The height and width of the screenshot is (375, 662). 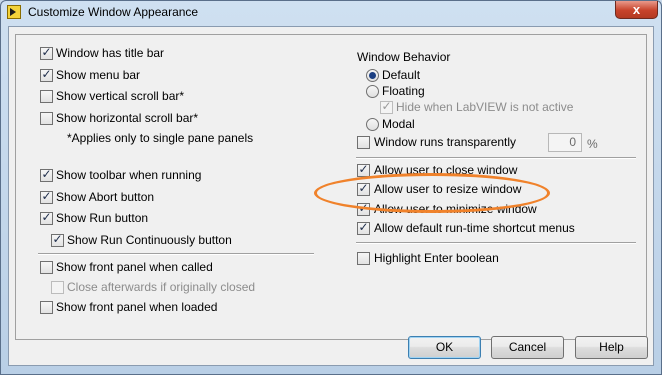 What do you see at coordinates (363, 188) in the screenshot?
I see `allow-user-resize-checkbox` at bounding box center [363, 188].